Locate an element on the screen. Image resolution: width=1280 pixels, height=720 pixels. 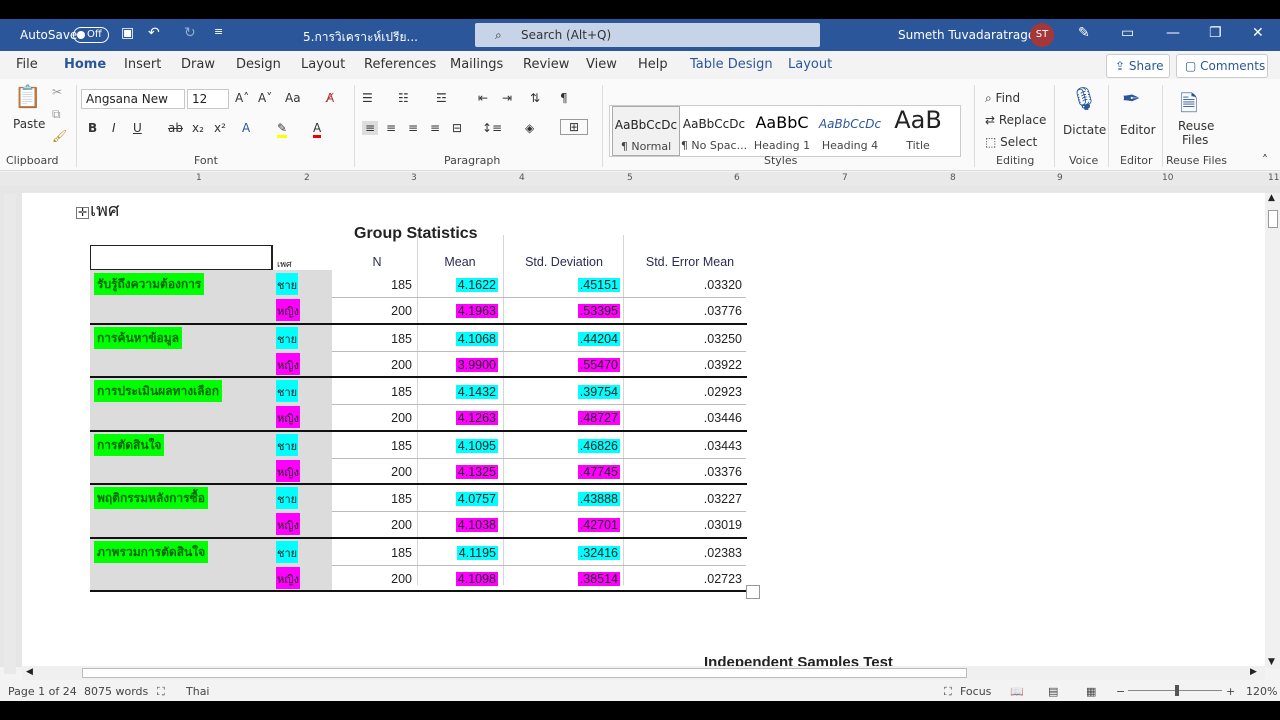
print-layout-icon: ▤ is located at coordinates (1053, 691).